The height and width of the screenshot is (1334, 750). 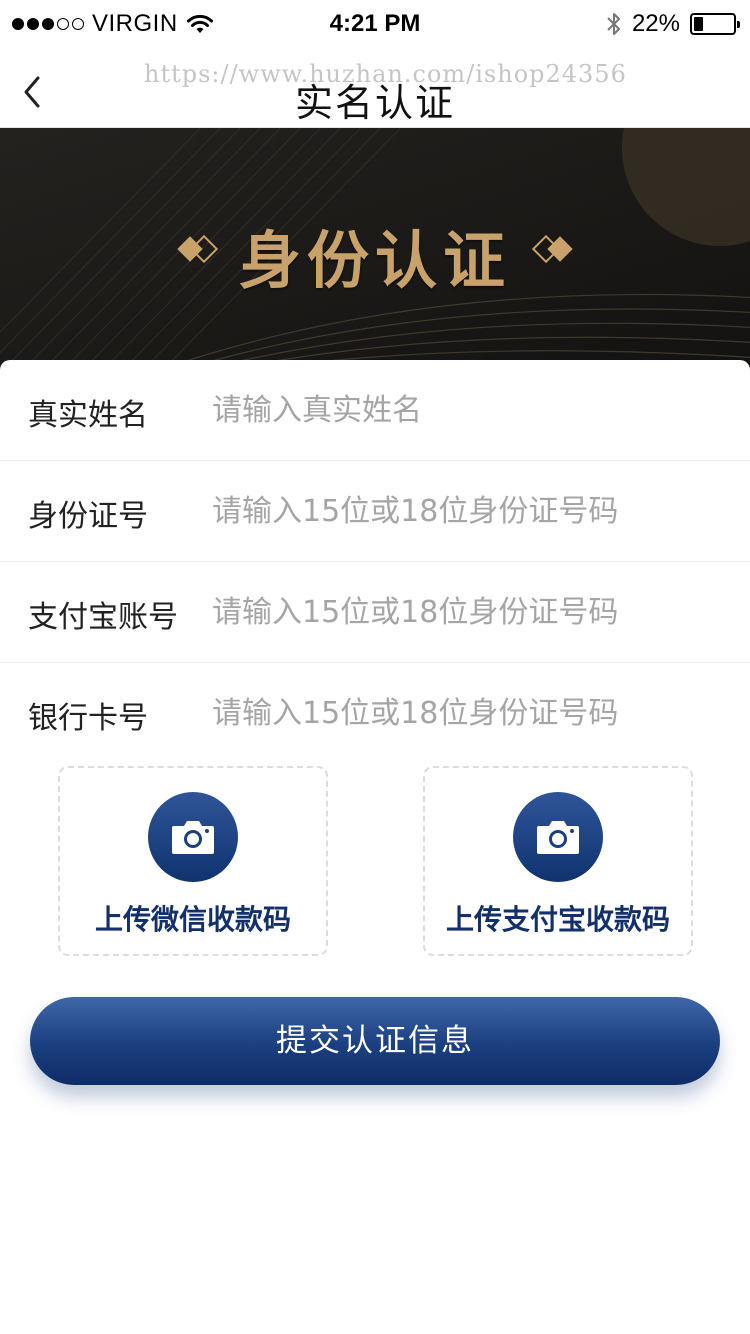 I want to click on nav-bar: https://www.huzhan.com/ishop24356 实名认证, so click(x=375, y=90).